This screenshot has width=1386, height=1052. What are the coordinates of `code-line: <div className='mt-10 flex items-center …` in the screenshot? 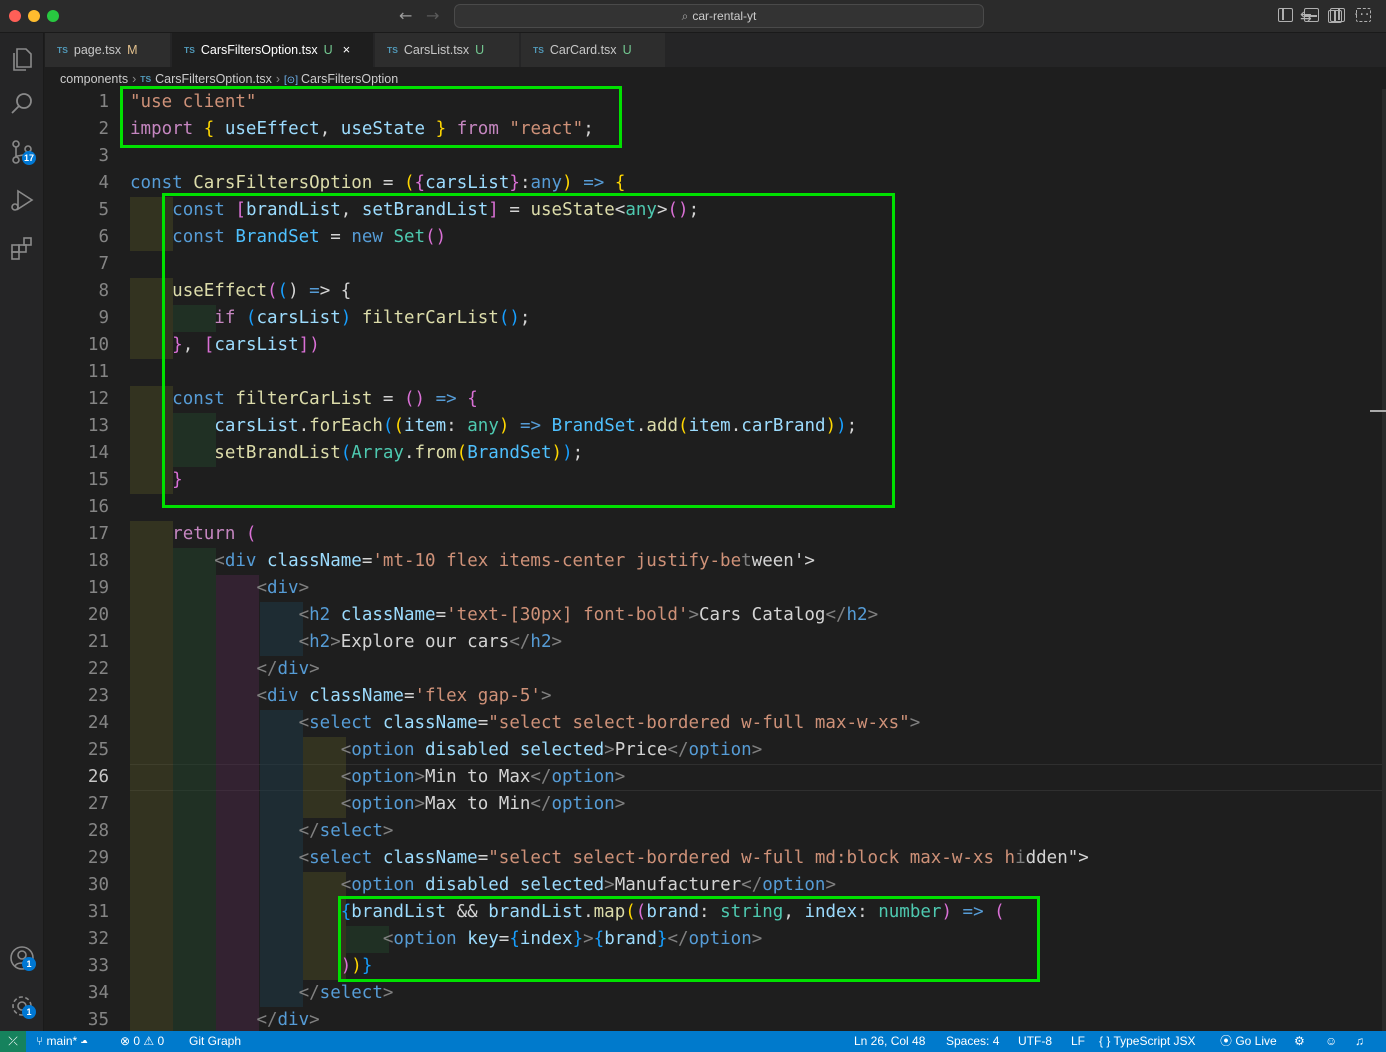 It's located at (609, 561).